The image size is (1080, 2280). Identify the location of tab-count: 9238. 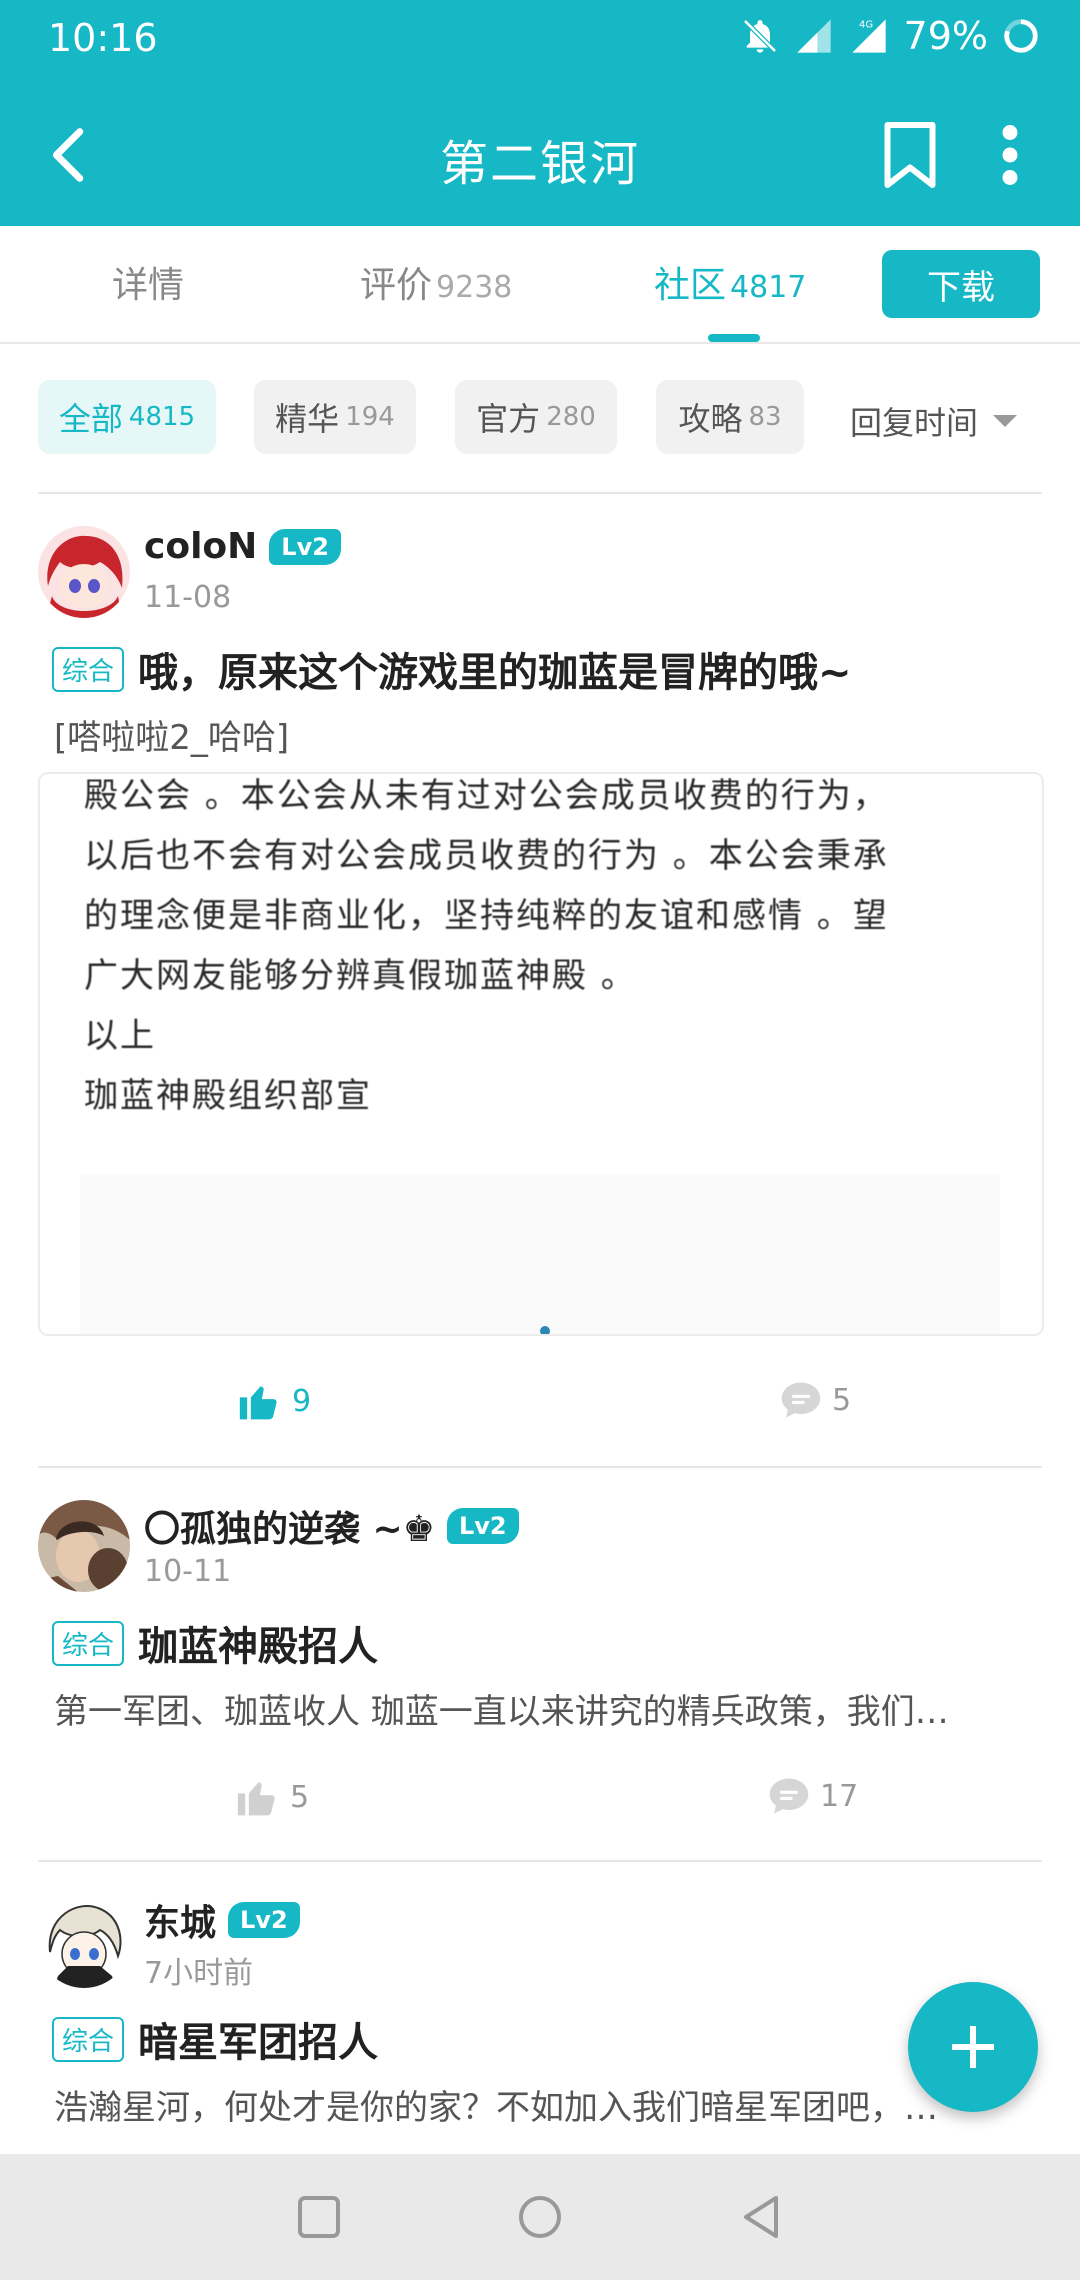
(474, 287).